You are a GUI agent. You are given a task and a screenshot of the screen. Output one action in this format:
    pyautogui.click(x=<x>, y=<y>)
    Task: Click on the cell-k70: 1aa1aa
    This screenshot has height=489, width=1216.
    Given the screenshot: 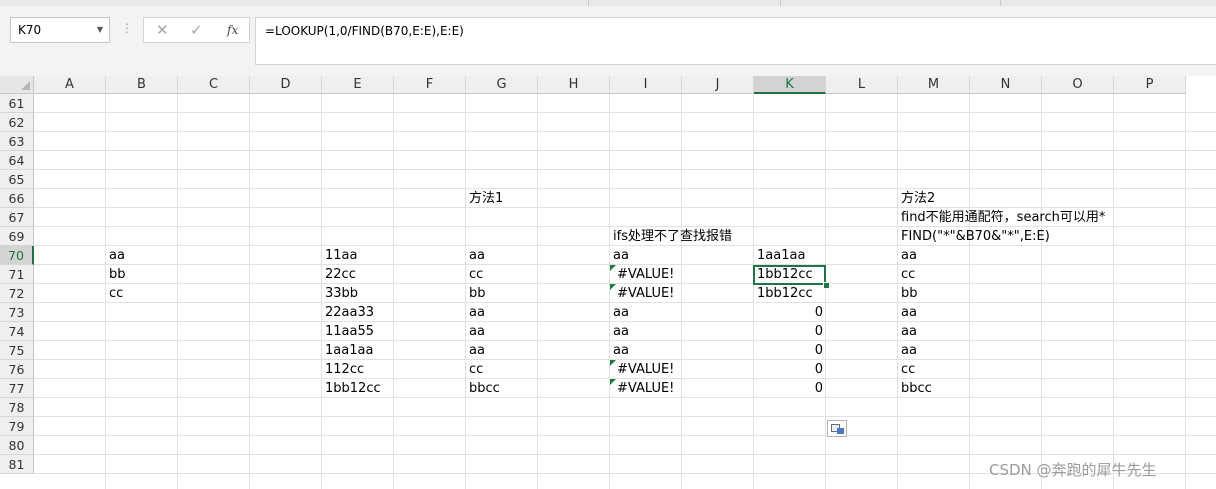 What is the action you would take?
    pyautogui.click(x=779, y=255)
    